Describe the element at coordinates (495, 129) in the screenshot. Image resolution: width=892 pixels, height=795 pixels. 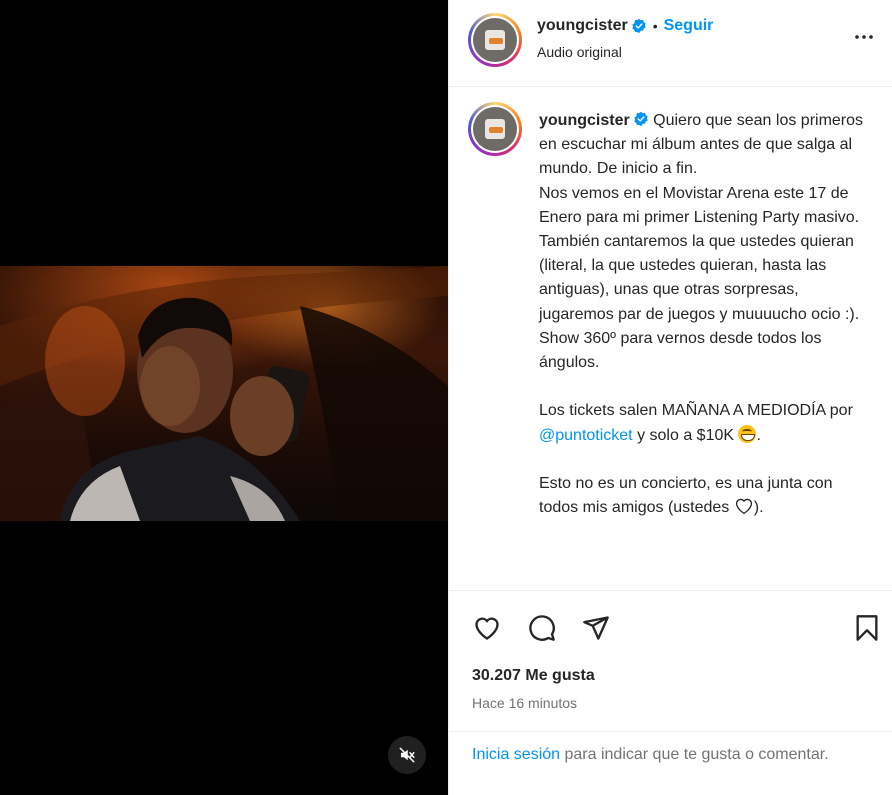
I see `caption-avatar` at that location.